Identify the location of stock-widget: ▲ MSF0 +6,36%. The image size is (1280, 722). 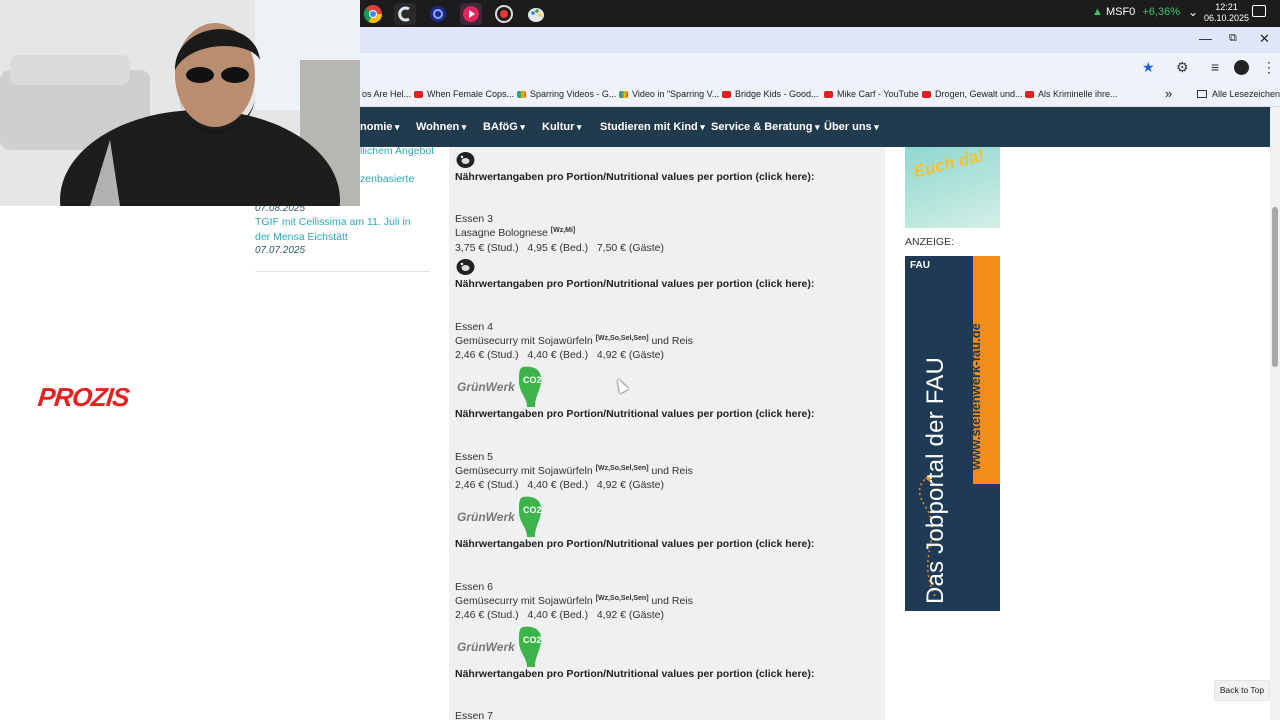
(1136, 12).